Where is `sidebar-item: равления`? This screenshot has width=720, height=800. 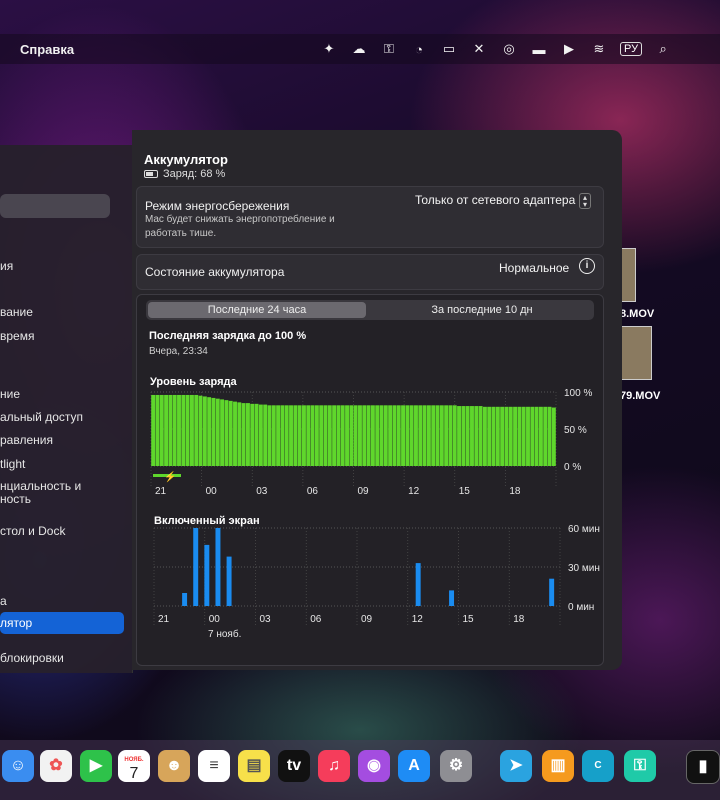
sidebar-item: равления is located at coordinates (26, 440).